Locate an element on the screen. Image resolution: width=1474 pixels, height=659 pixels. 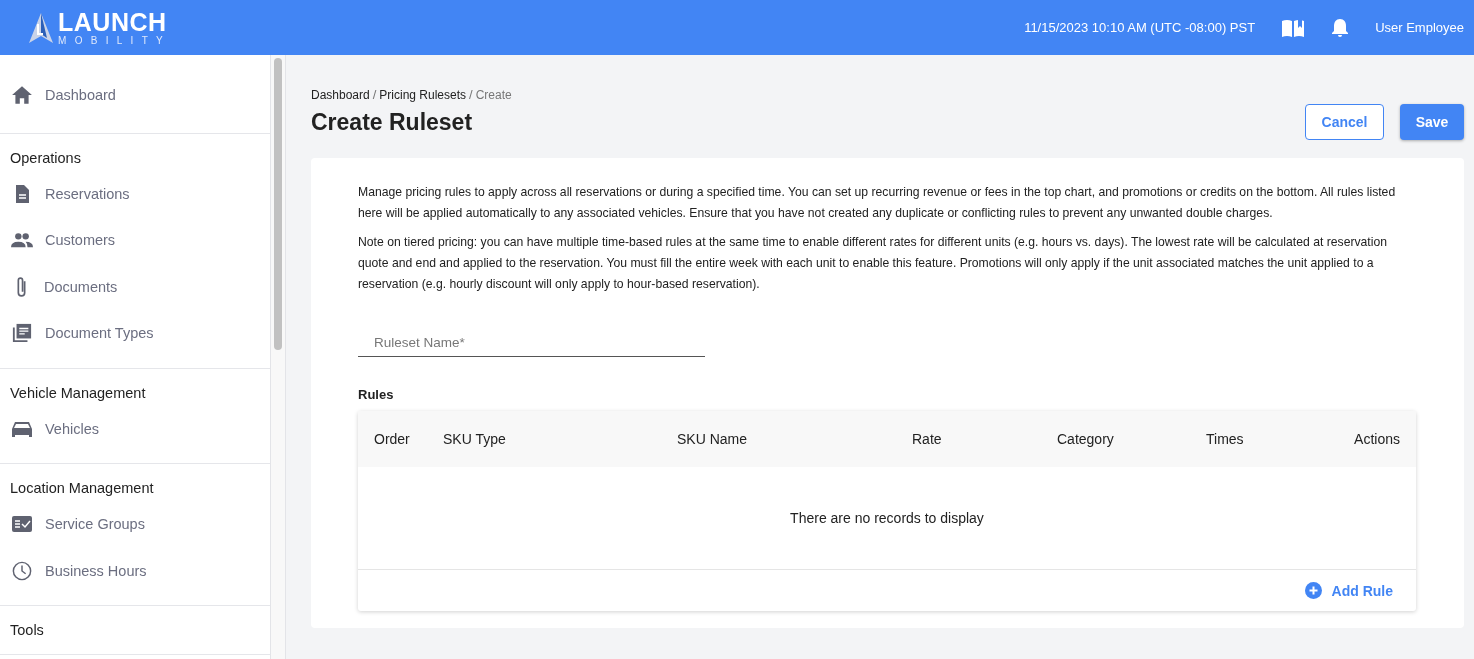
section-heading: Tools is located at coordinates (27, 630).